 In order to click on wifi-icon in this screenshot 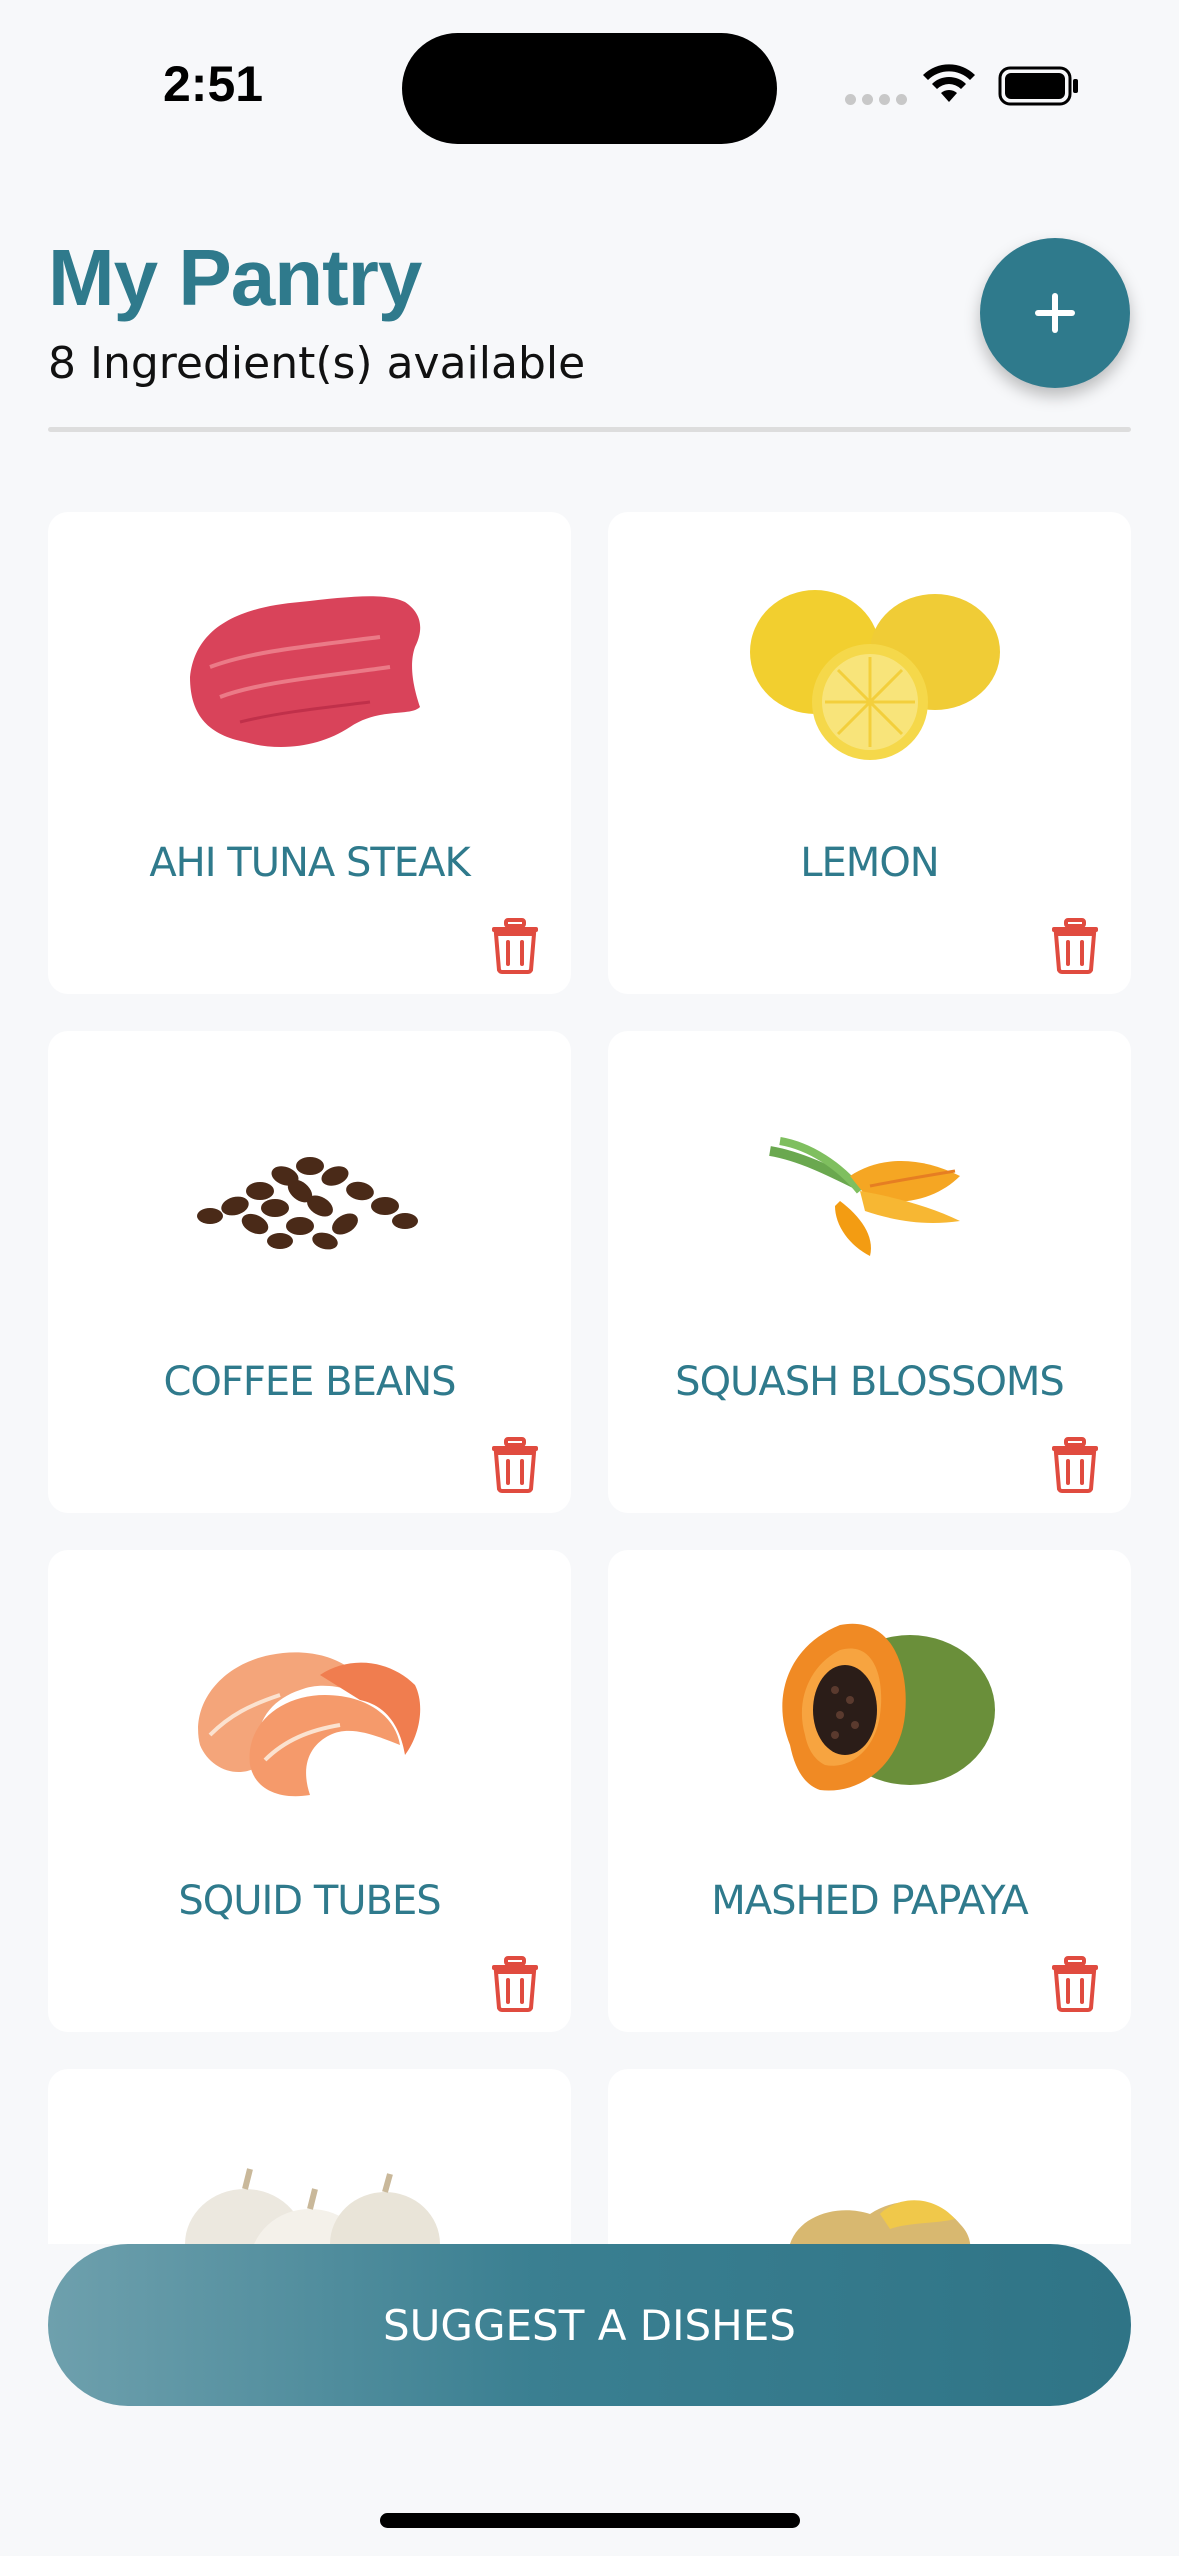, I will do `click(949, 83)`.